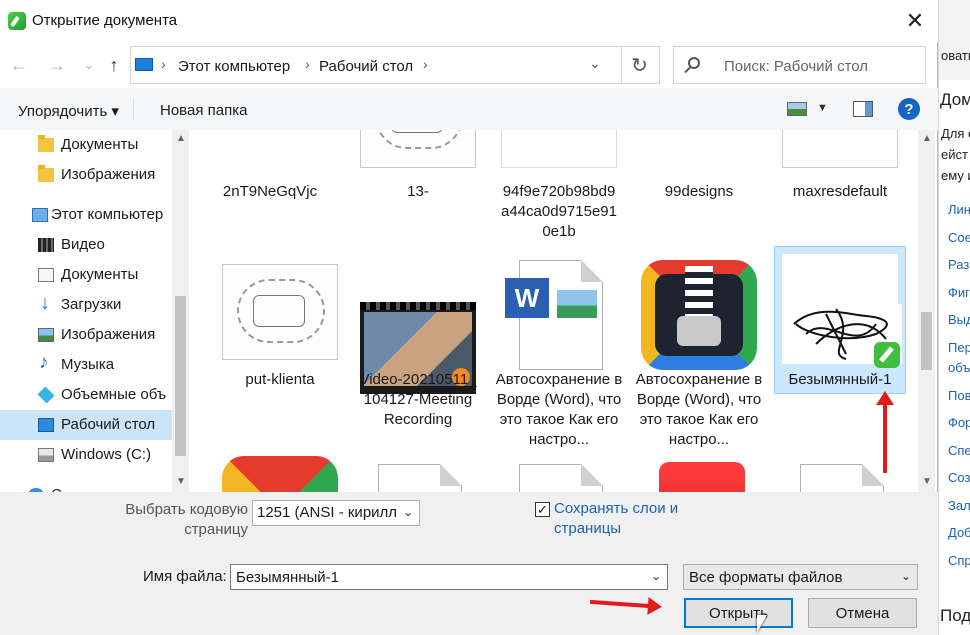 Image resolution: width=970 pixels, height=635 pixels. Describe the element at coordinates (699, 315) in the screenshot. I see `archive-app-icon` at that location.